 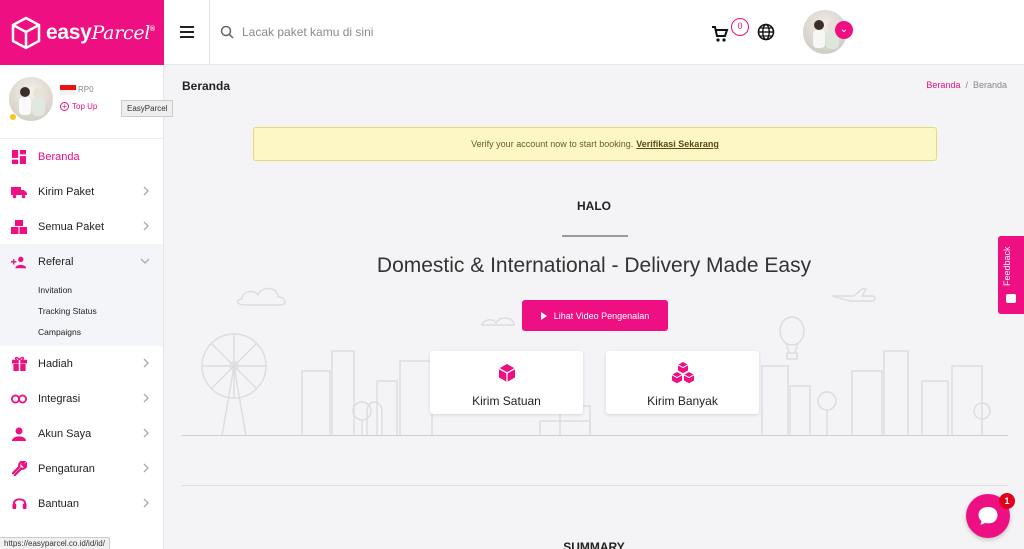 I want to click on truck-icon, so click(x=19, y=192).